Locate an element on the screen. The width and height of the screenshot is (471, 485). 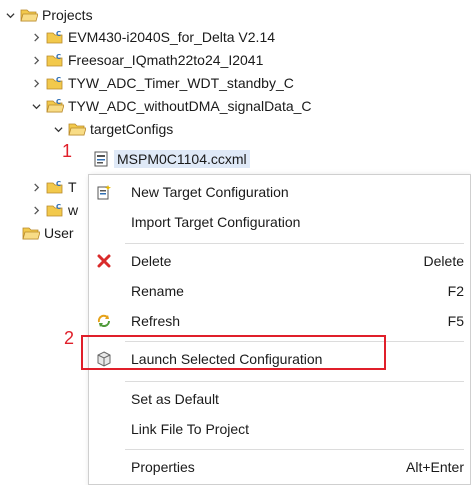
tree-folder-user: User is located at coordinates (48, 233).